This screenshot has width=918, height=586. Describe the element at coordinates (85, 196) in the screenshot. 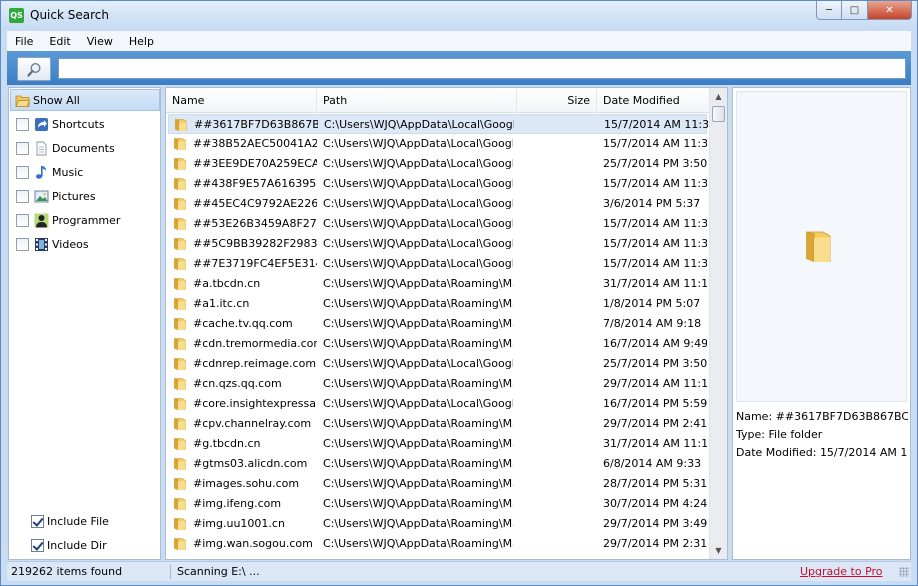

I see `category-pictures: Pictures` at that location.